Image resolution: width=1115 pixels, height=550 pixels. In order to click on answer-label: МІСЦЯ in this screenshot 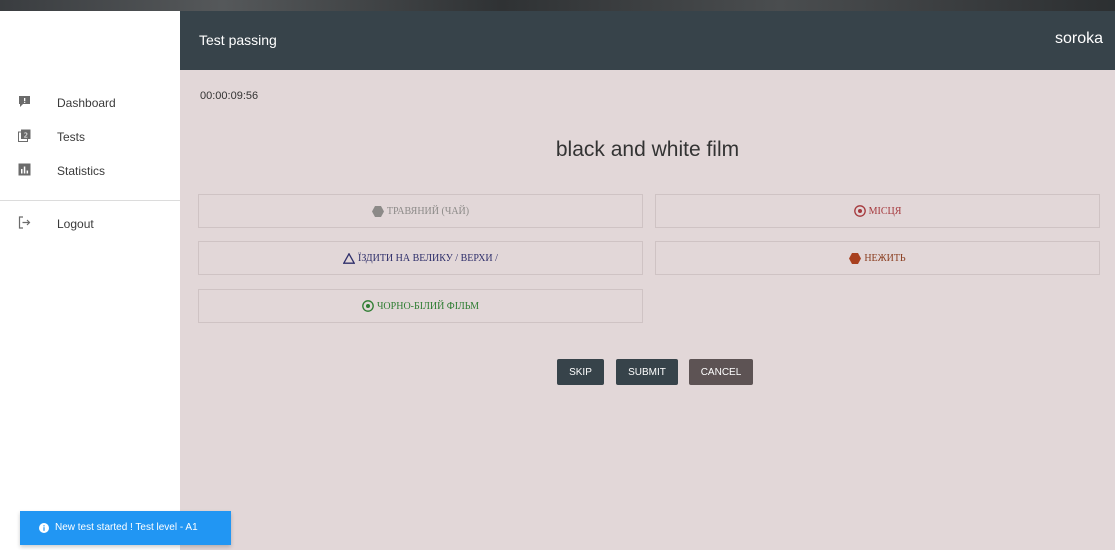, I will do `click(885, 211)`.